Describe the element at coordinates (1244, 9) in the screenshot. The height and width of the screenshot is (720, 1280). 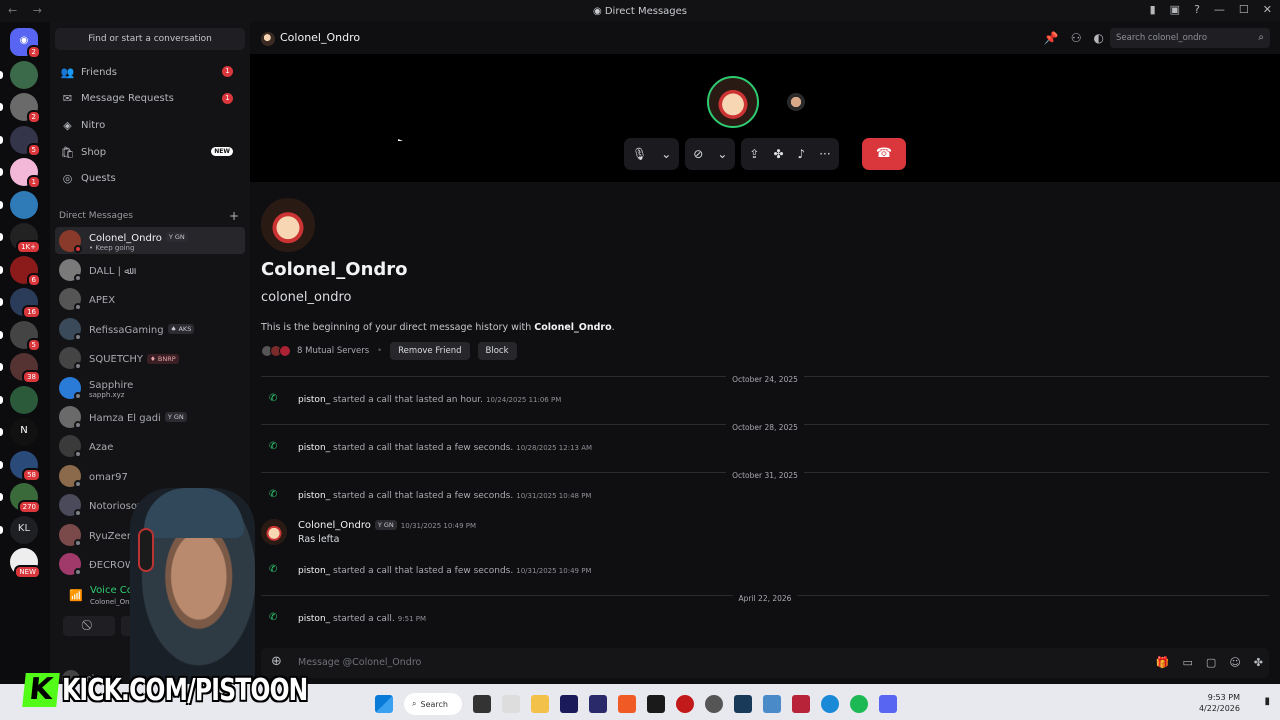
I see `maximize-button: ☐` at that location.